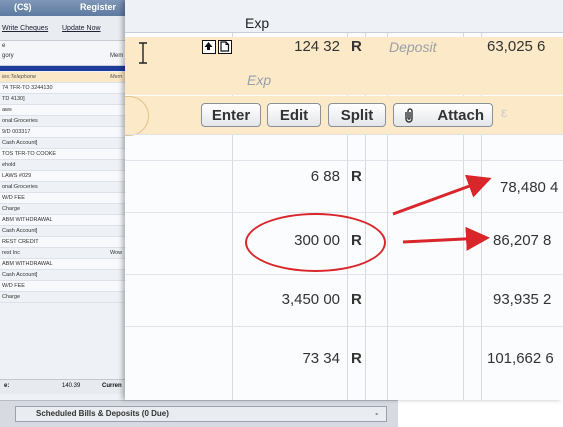 Image resolution: width=563 pixels, height=427 pixels. I want to click on scheduled-bills-label: Scheduled Bills & Deposits (0 Due), so click(102, 413).